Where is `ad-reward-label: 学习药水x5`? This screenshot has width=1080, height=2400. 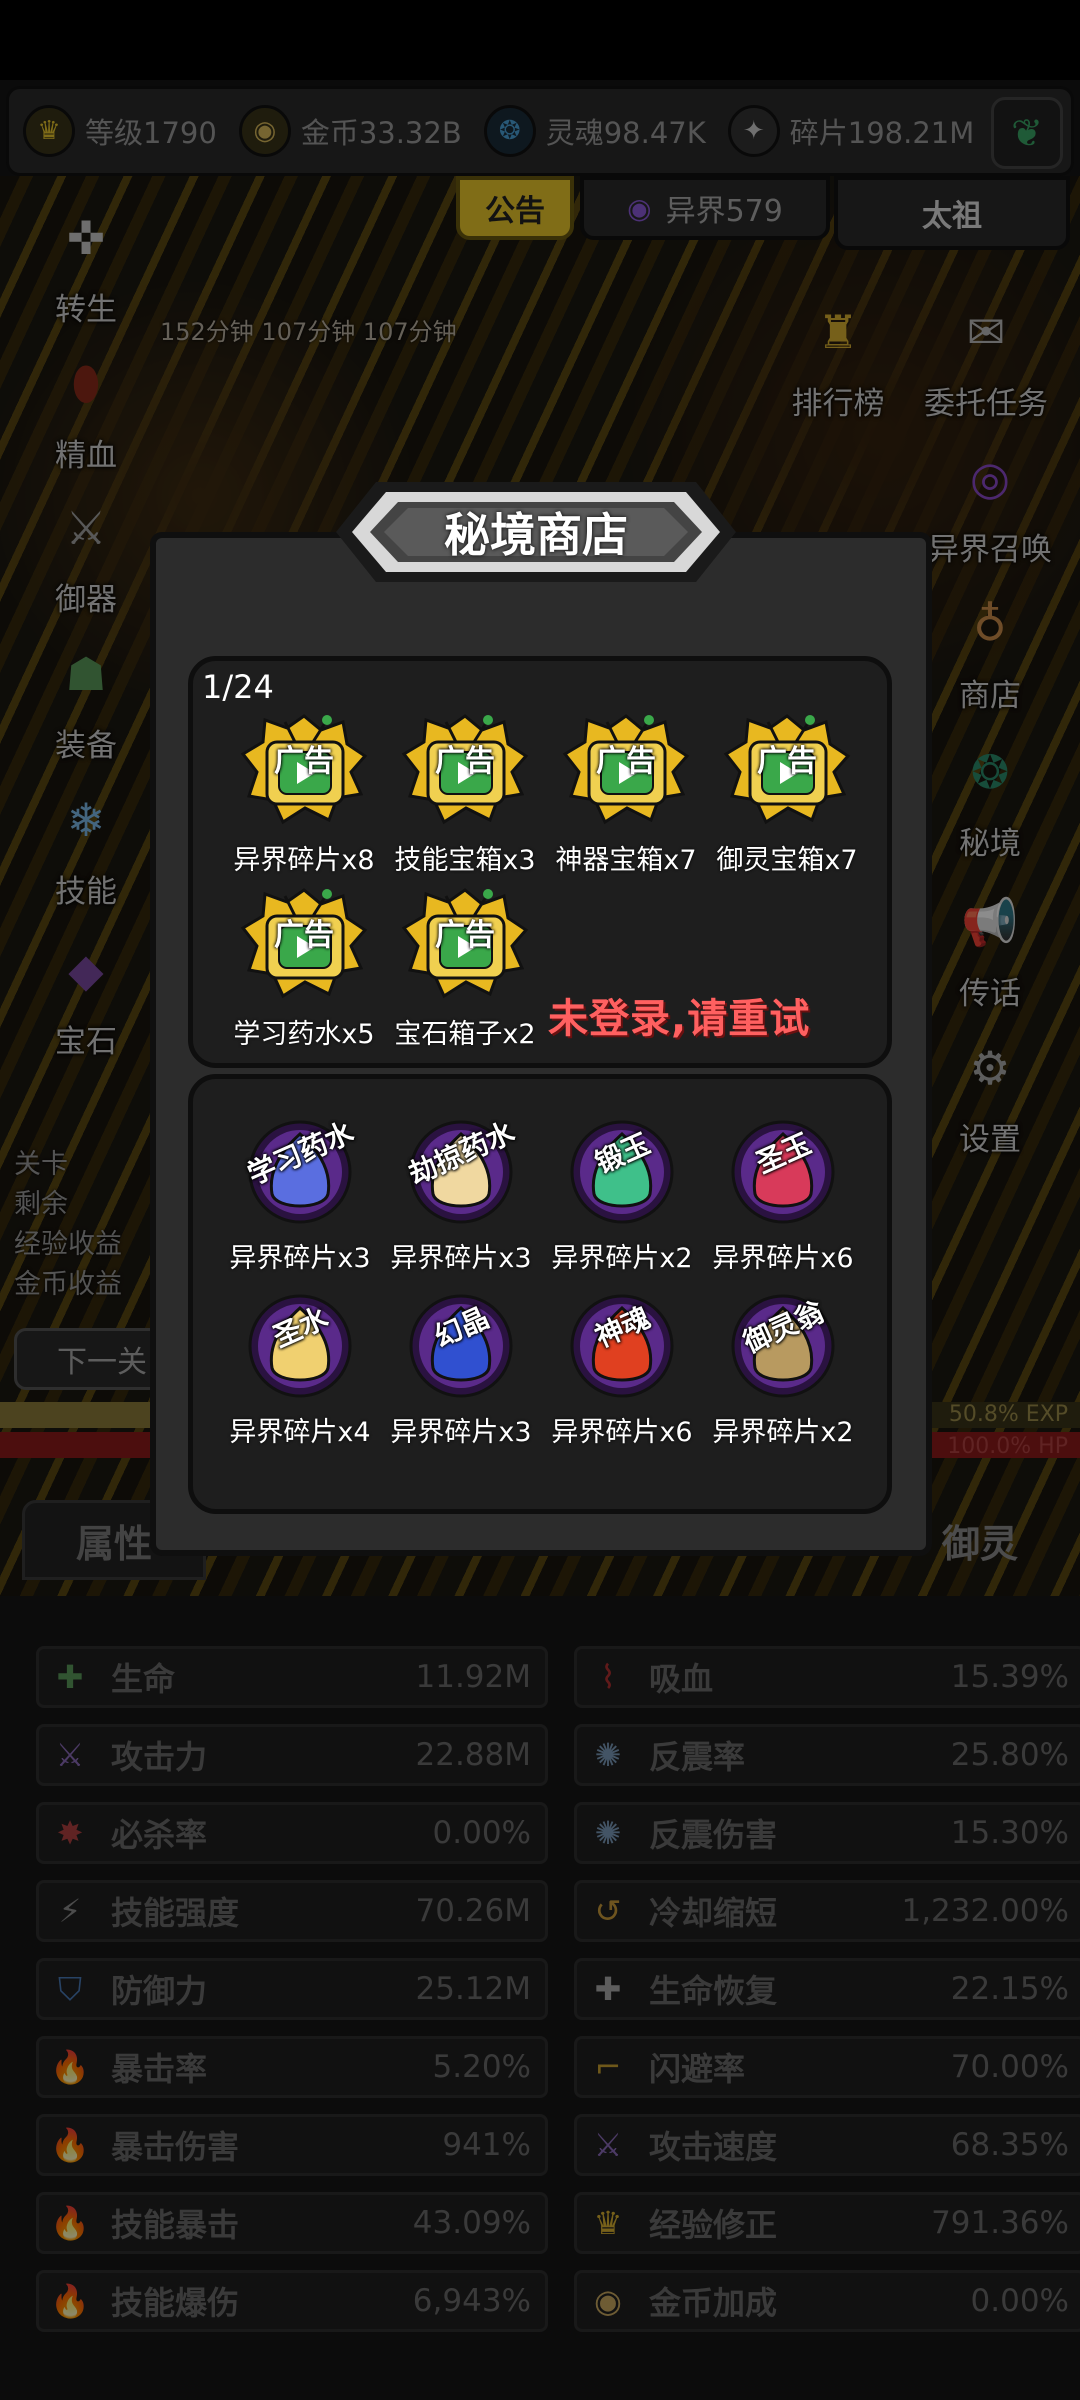 ad-reward-label: 学习药水x5 is located at coordinates (304, 1034).